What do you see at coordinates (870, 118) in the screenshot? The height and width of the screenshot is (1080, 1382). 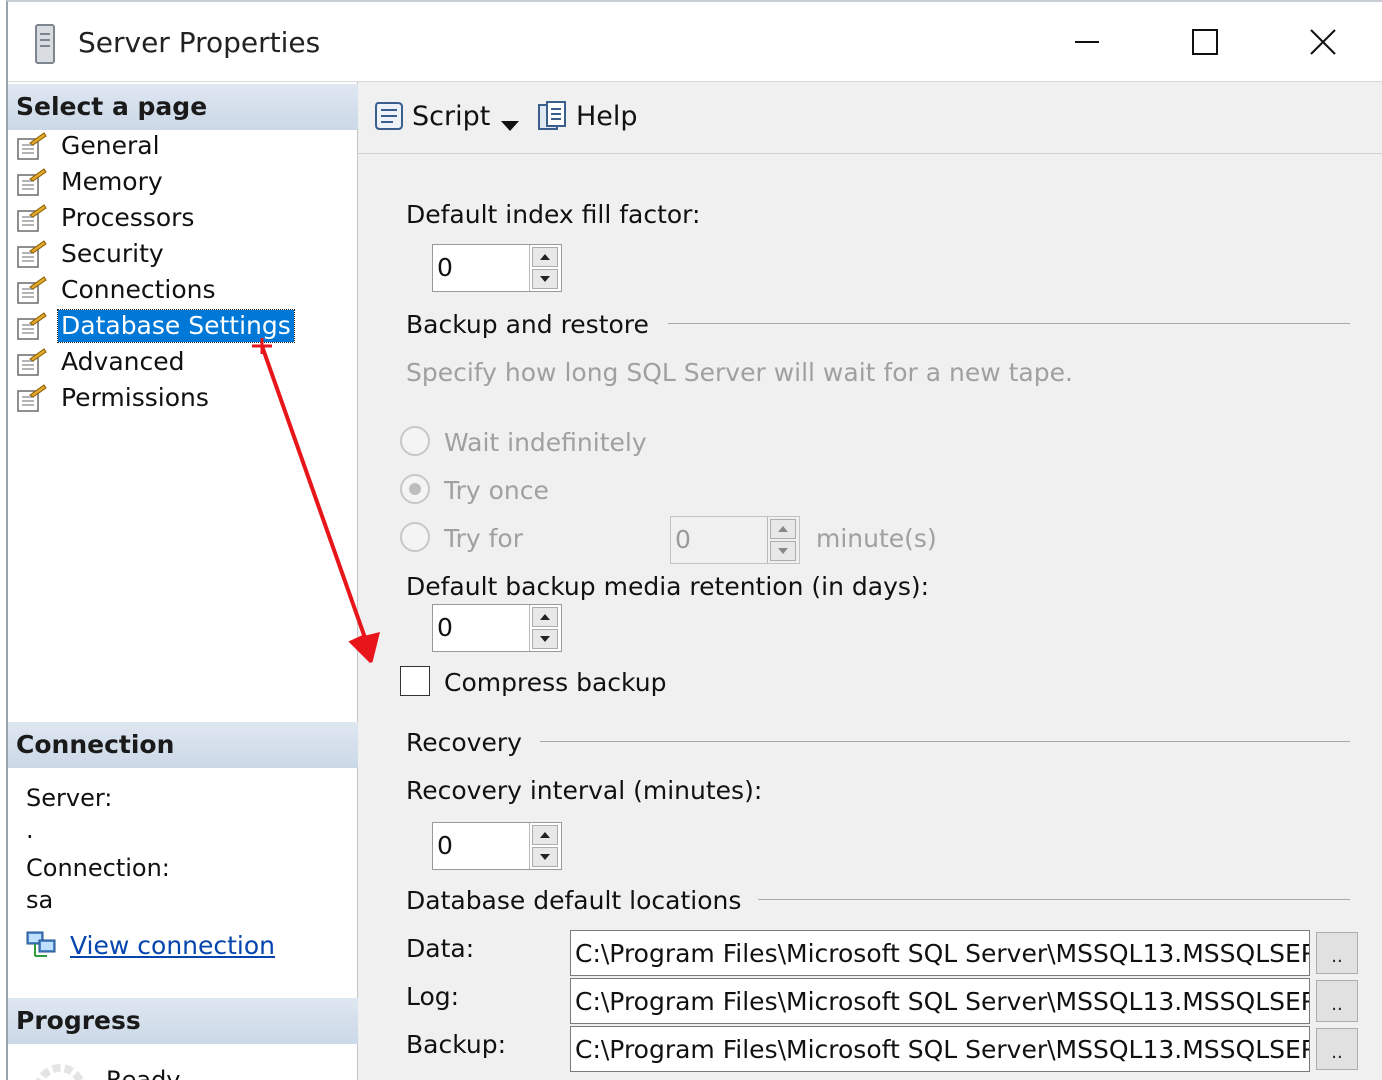 I see `toolbar: Script Help` at bounding box center [870, 118].